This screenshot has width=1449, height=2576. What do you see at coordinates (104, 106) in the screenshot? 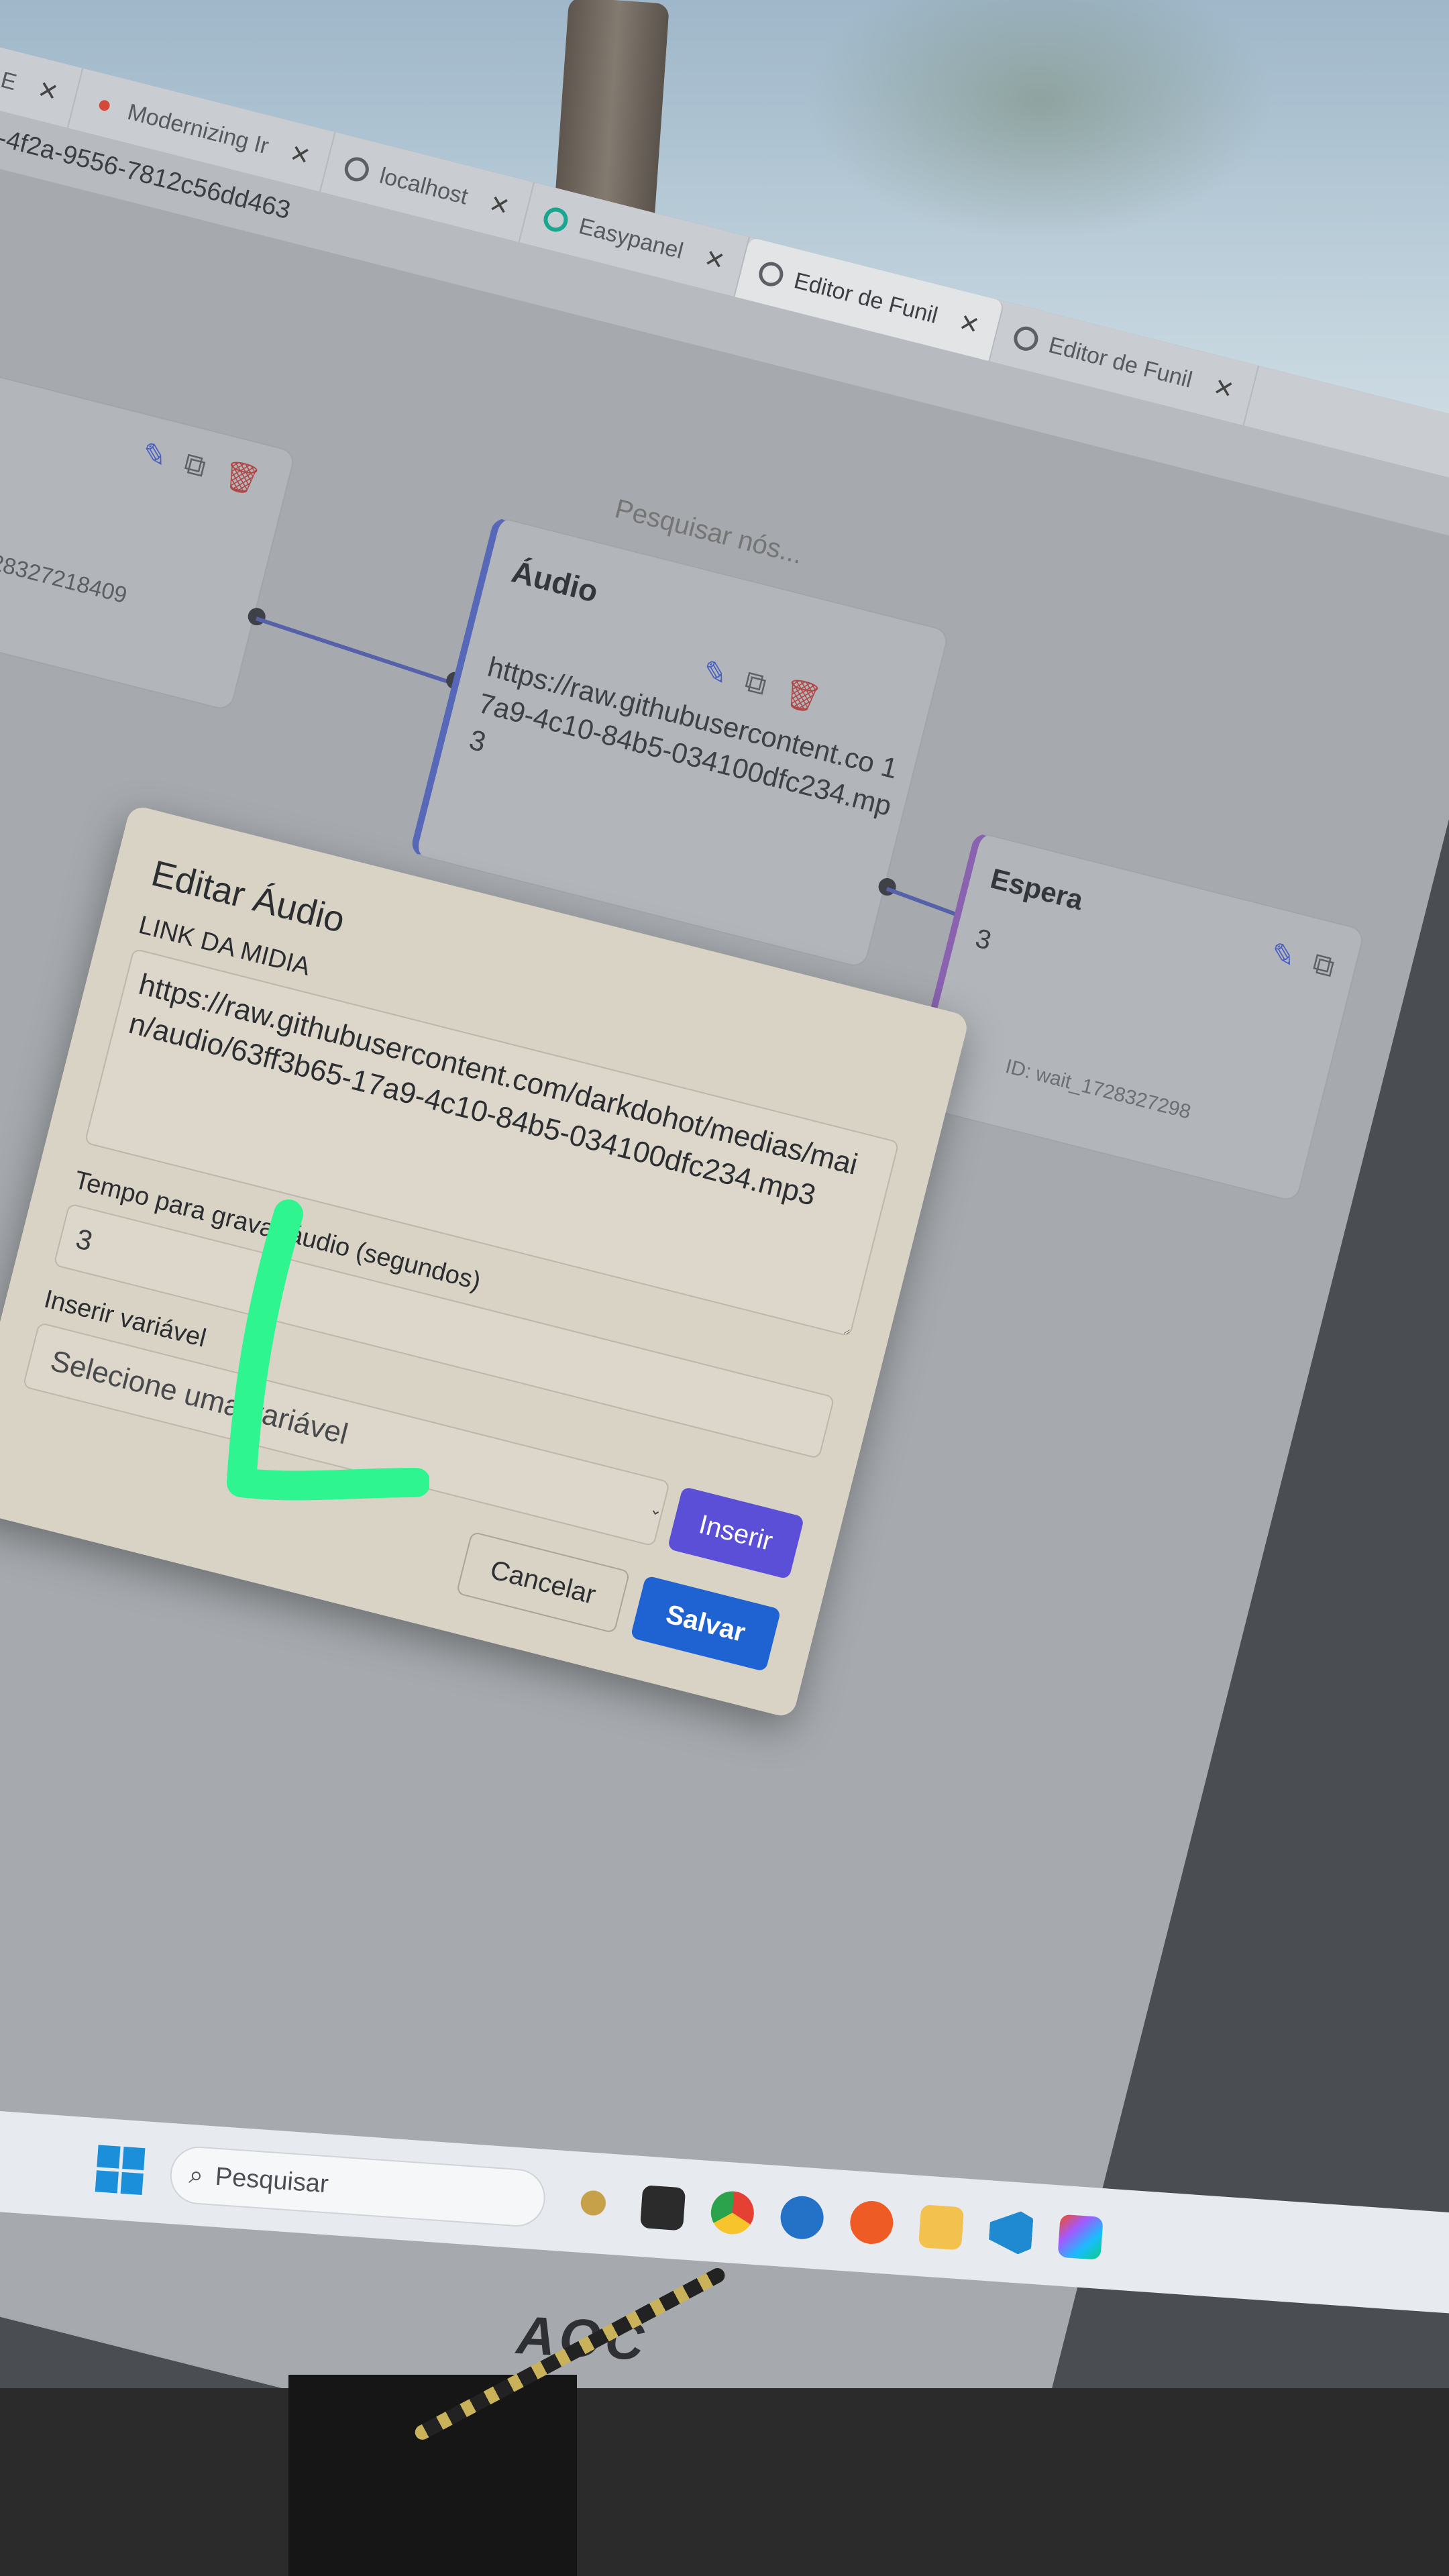
I see `sparkle-icon` at bounding box center [104, 106].